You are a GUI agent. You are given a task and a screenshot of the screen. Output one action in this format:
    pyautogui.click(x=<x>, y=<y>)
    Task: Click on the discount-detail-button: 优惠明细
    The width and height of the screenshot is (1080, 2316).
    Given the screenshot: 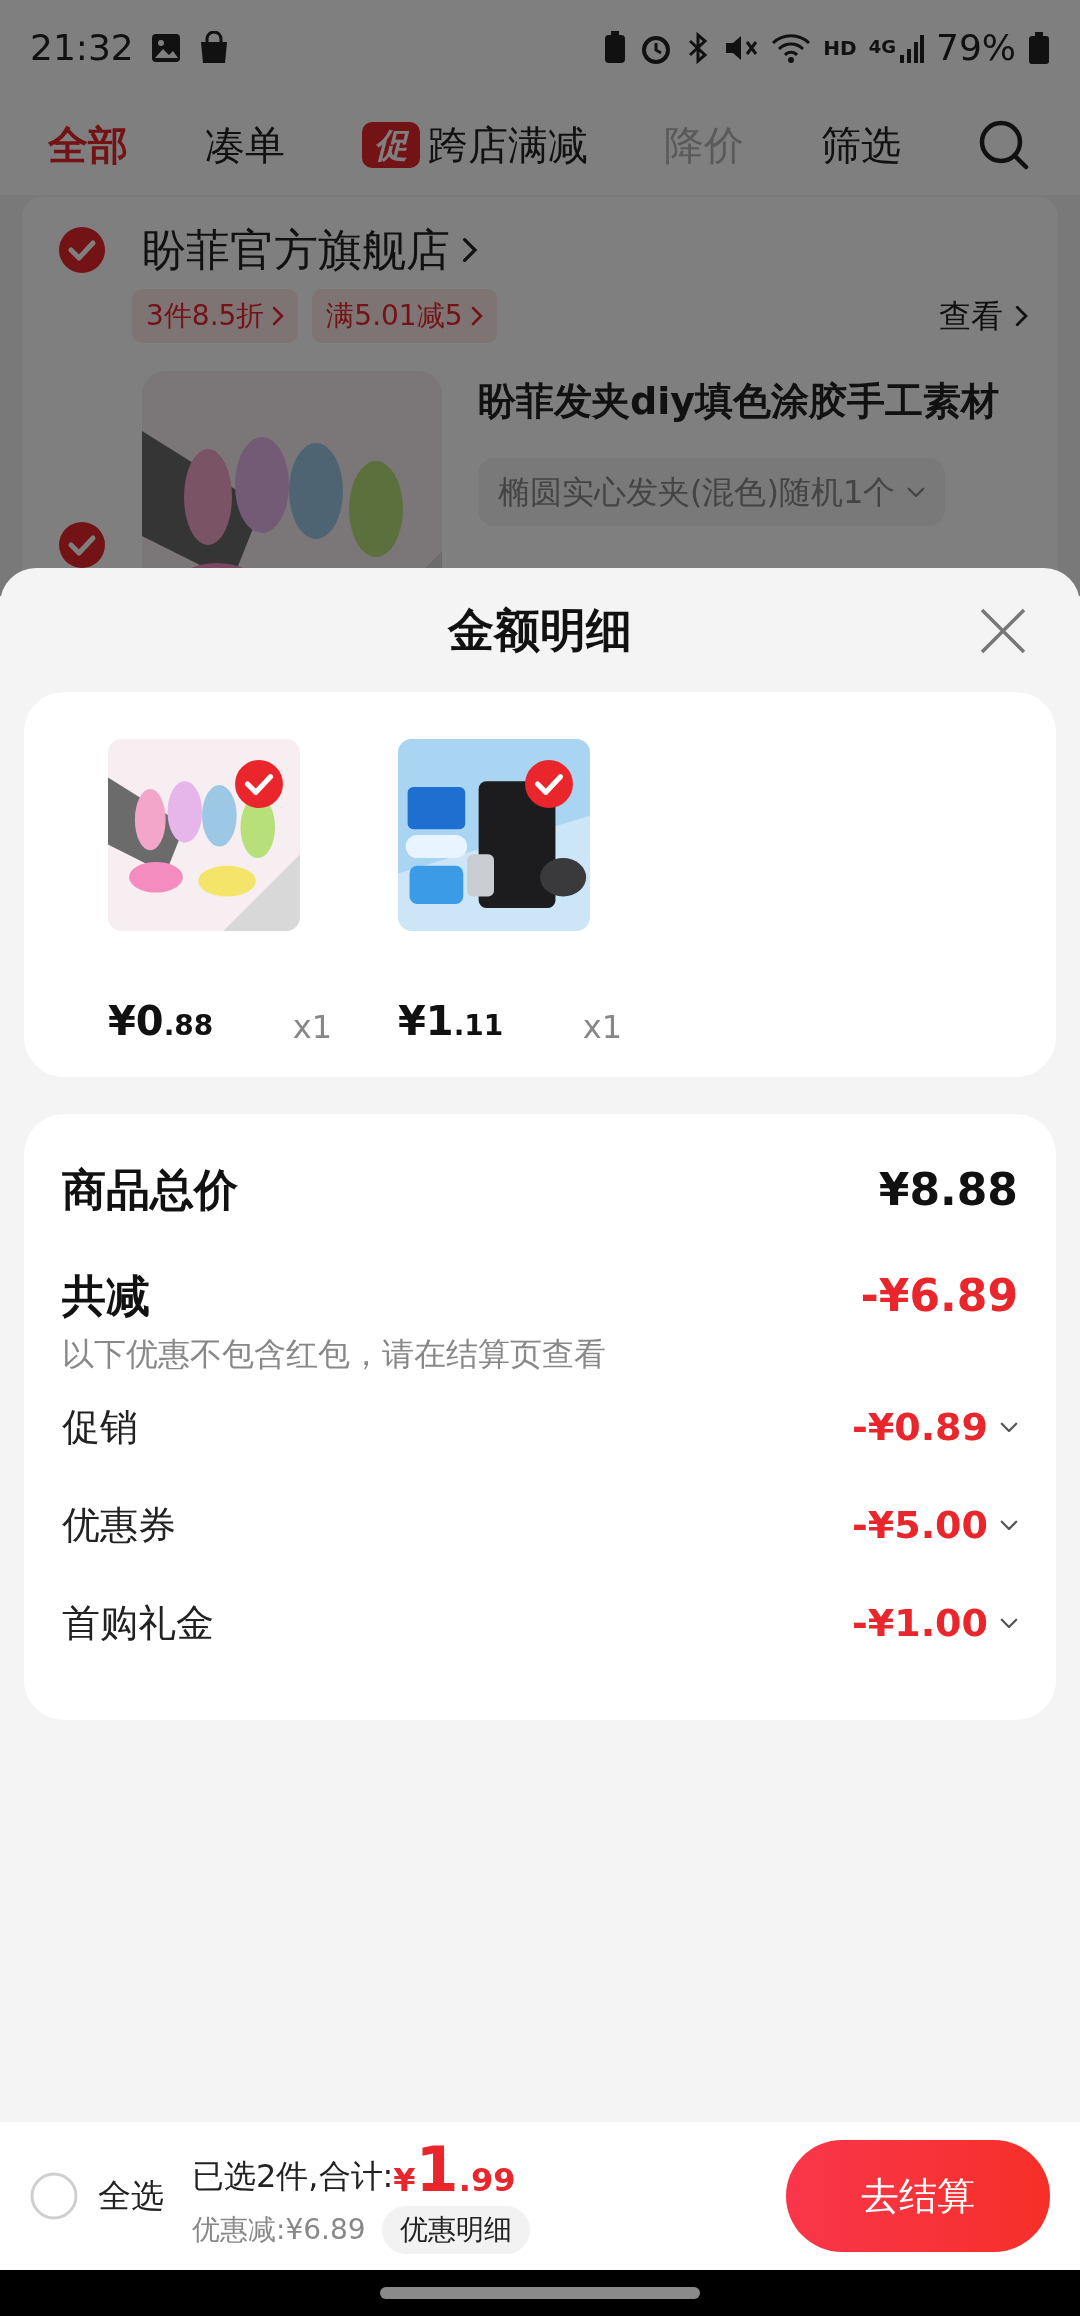 What is the action you would take?
    pyautogui.click(x=455, y=2230)
    